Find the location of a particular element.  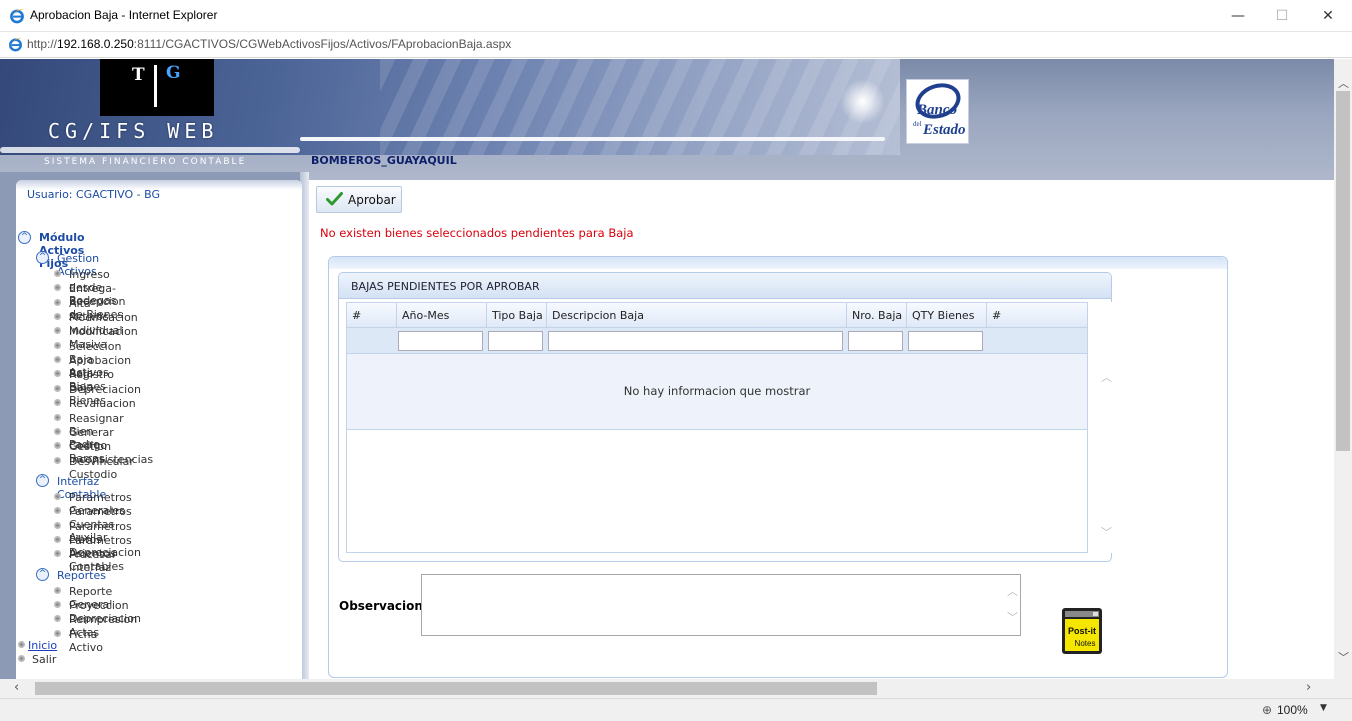

content-panel-header is located at coordinates (778, 263).